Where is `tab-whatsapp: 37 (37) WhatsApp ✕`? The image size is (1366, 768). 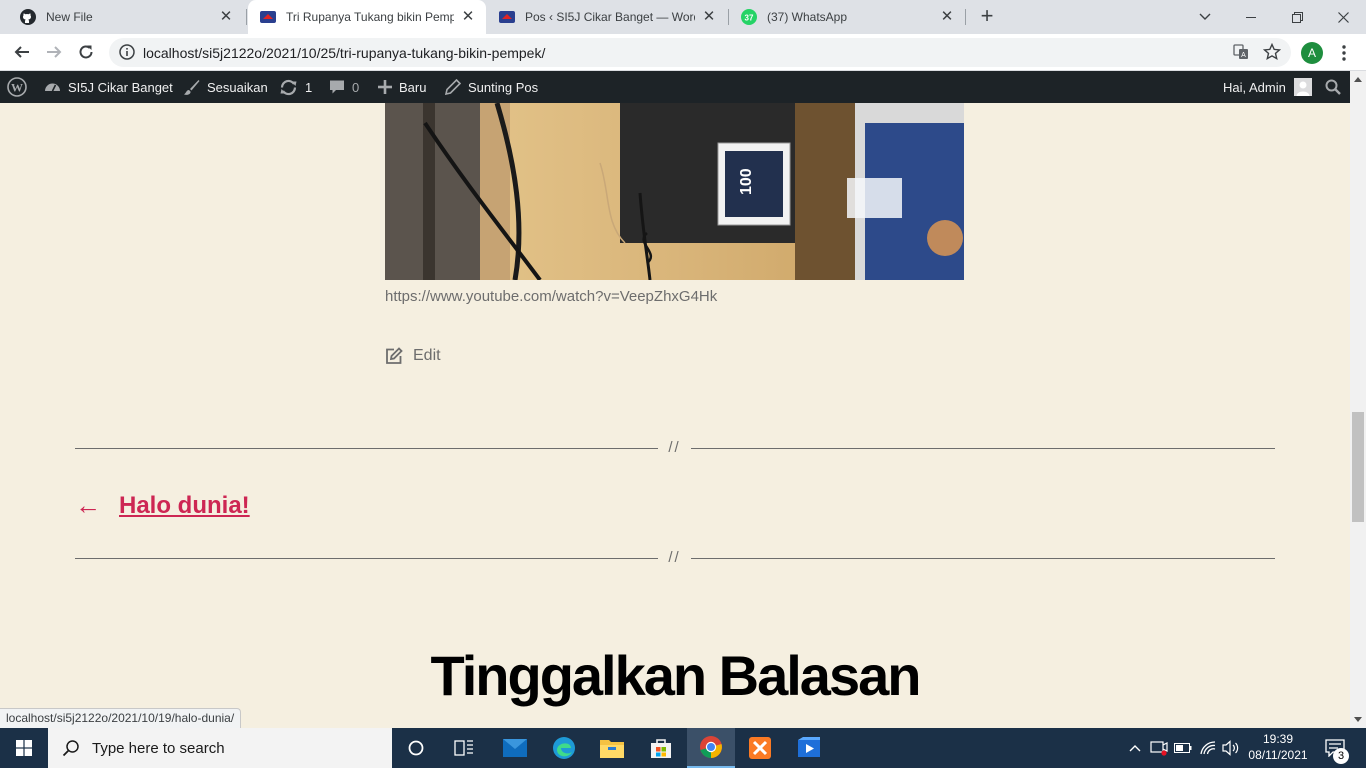
tab-whatsapp: 37 (37) WhatsApp ✕ is located at coordinates (847, 17).